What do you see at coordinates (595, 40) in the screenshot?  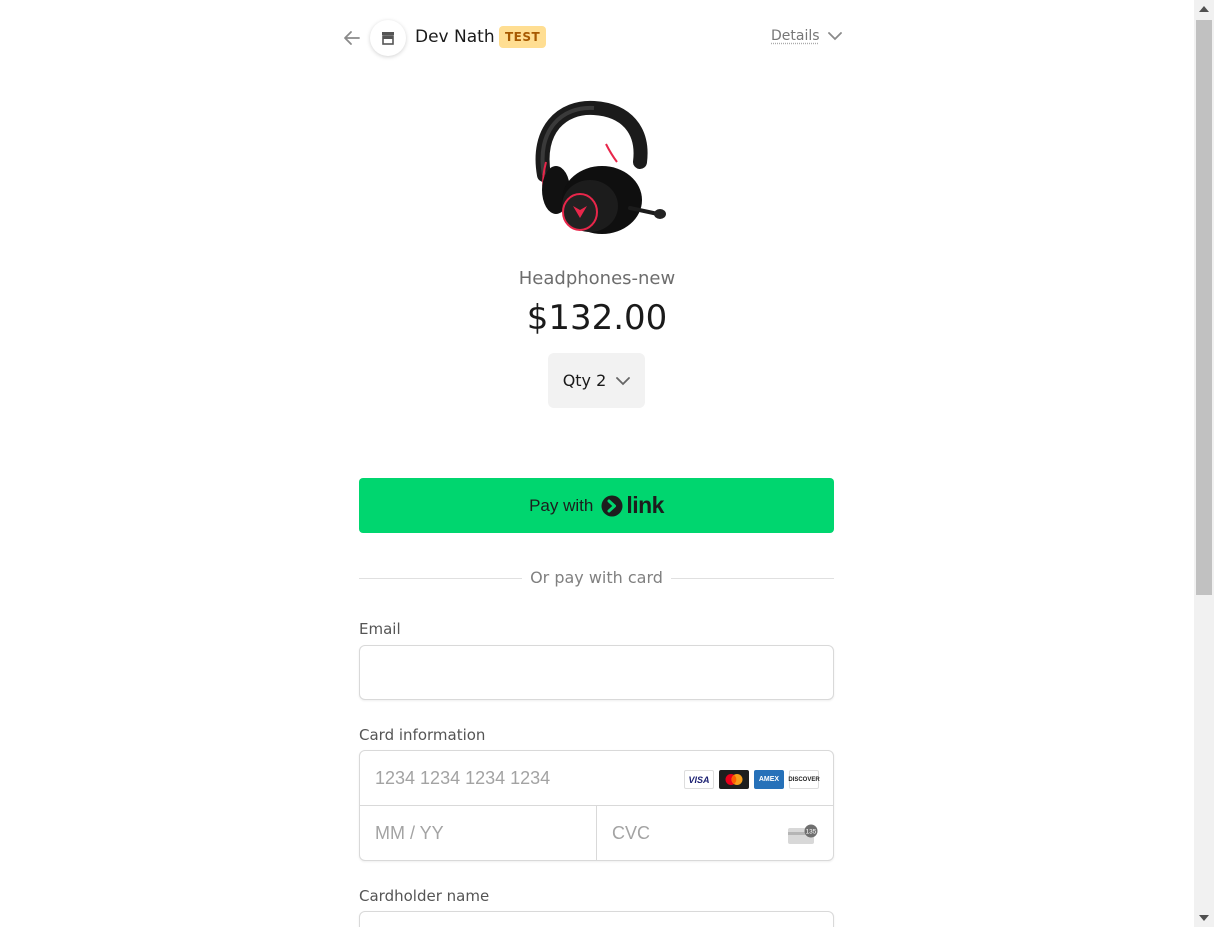 I see `checkout-header: Dev Nath TEST Details` at bounding box center [595, 40].